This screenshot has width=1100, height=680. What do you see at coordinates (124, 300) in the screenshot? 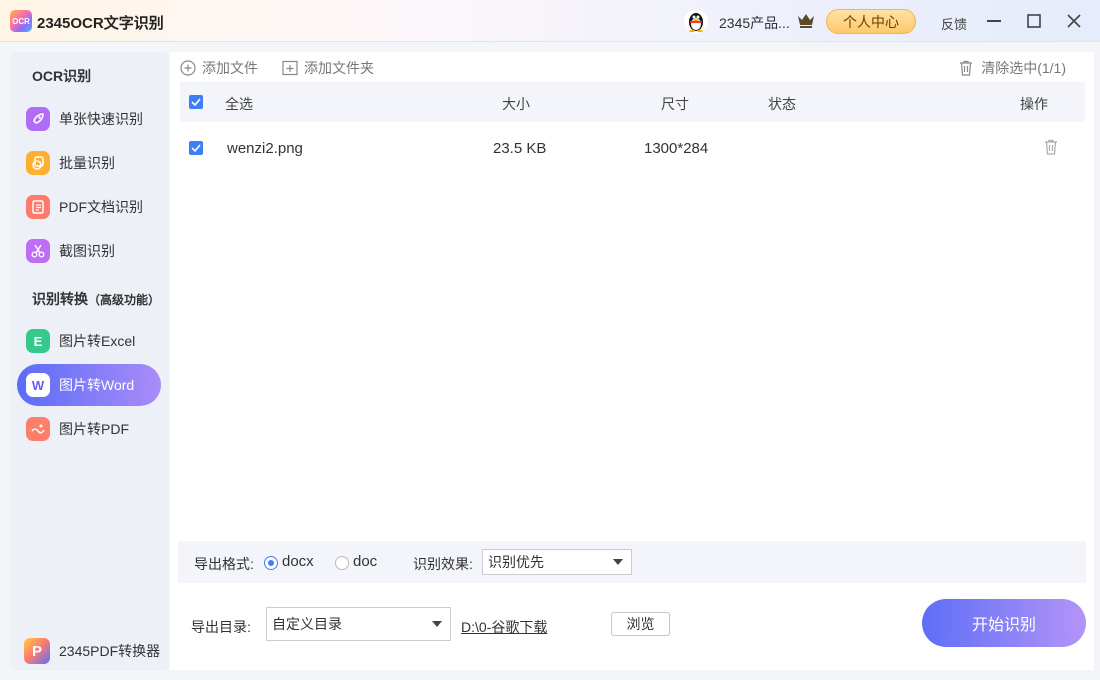
I see `section-title-note: （高级功能）` at bounding box center [124, 300].